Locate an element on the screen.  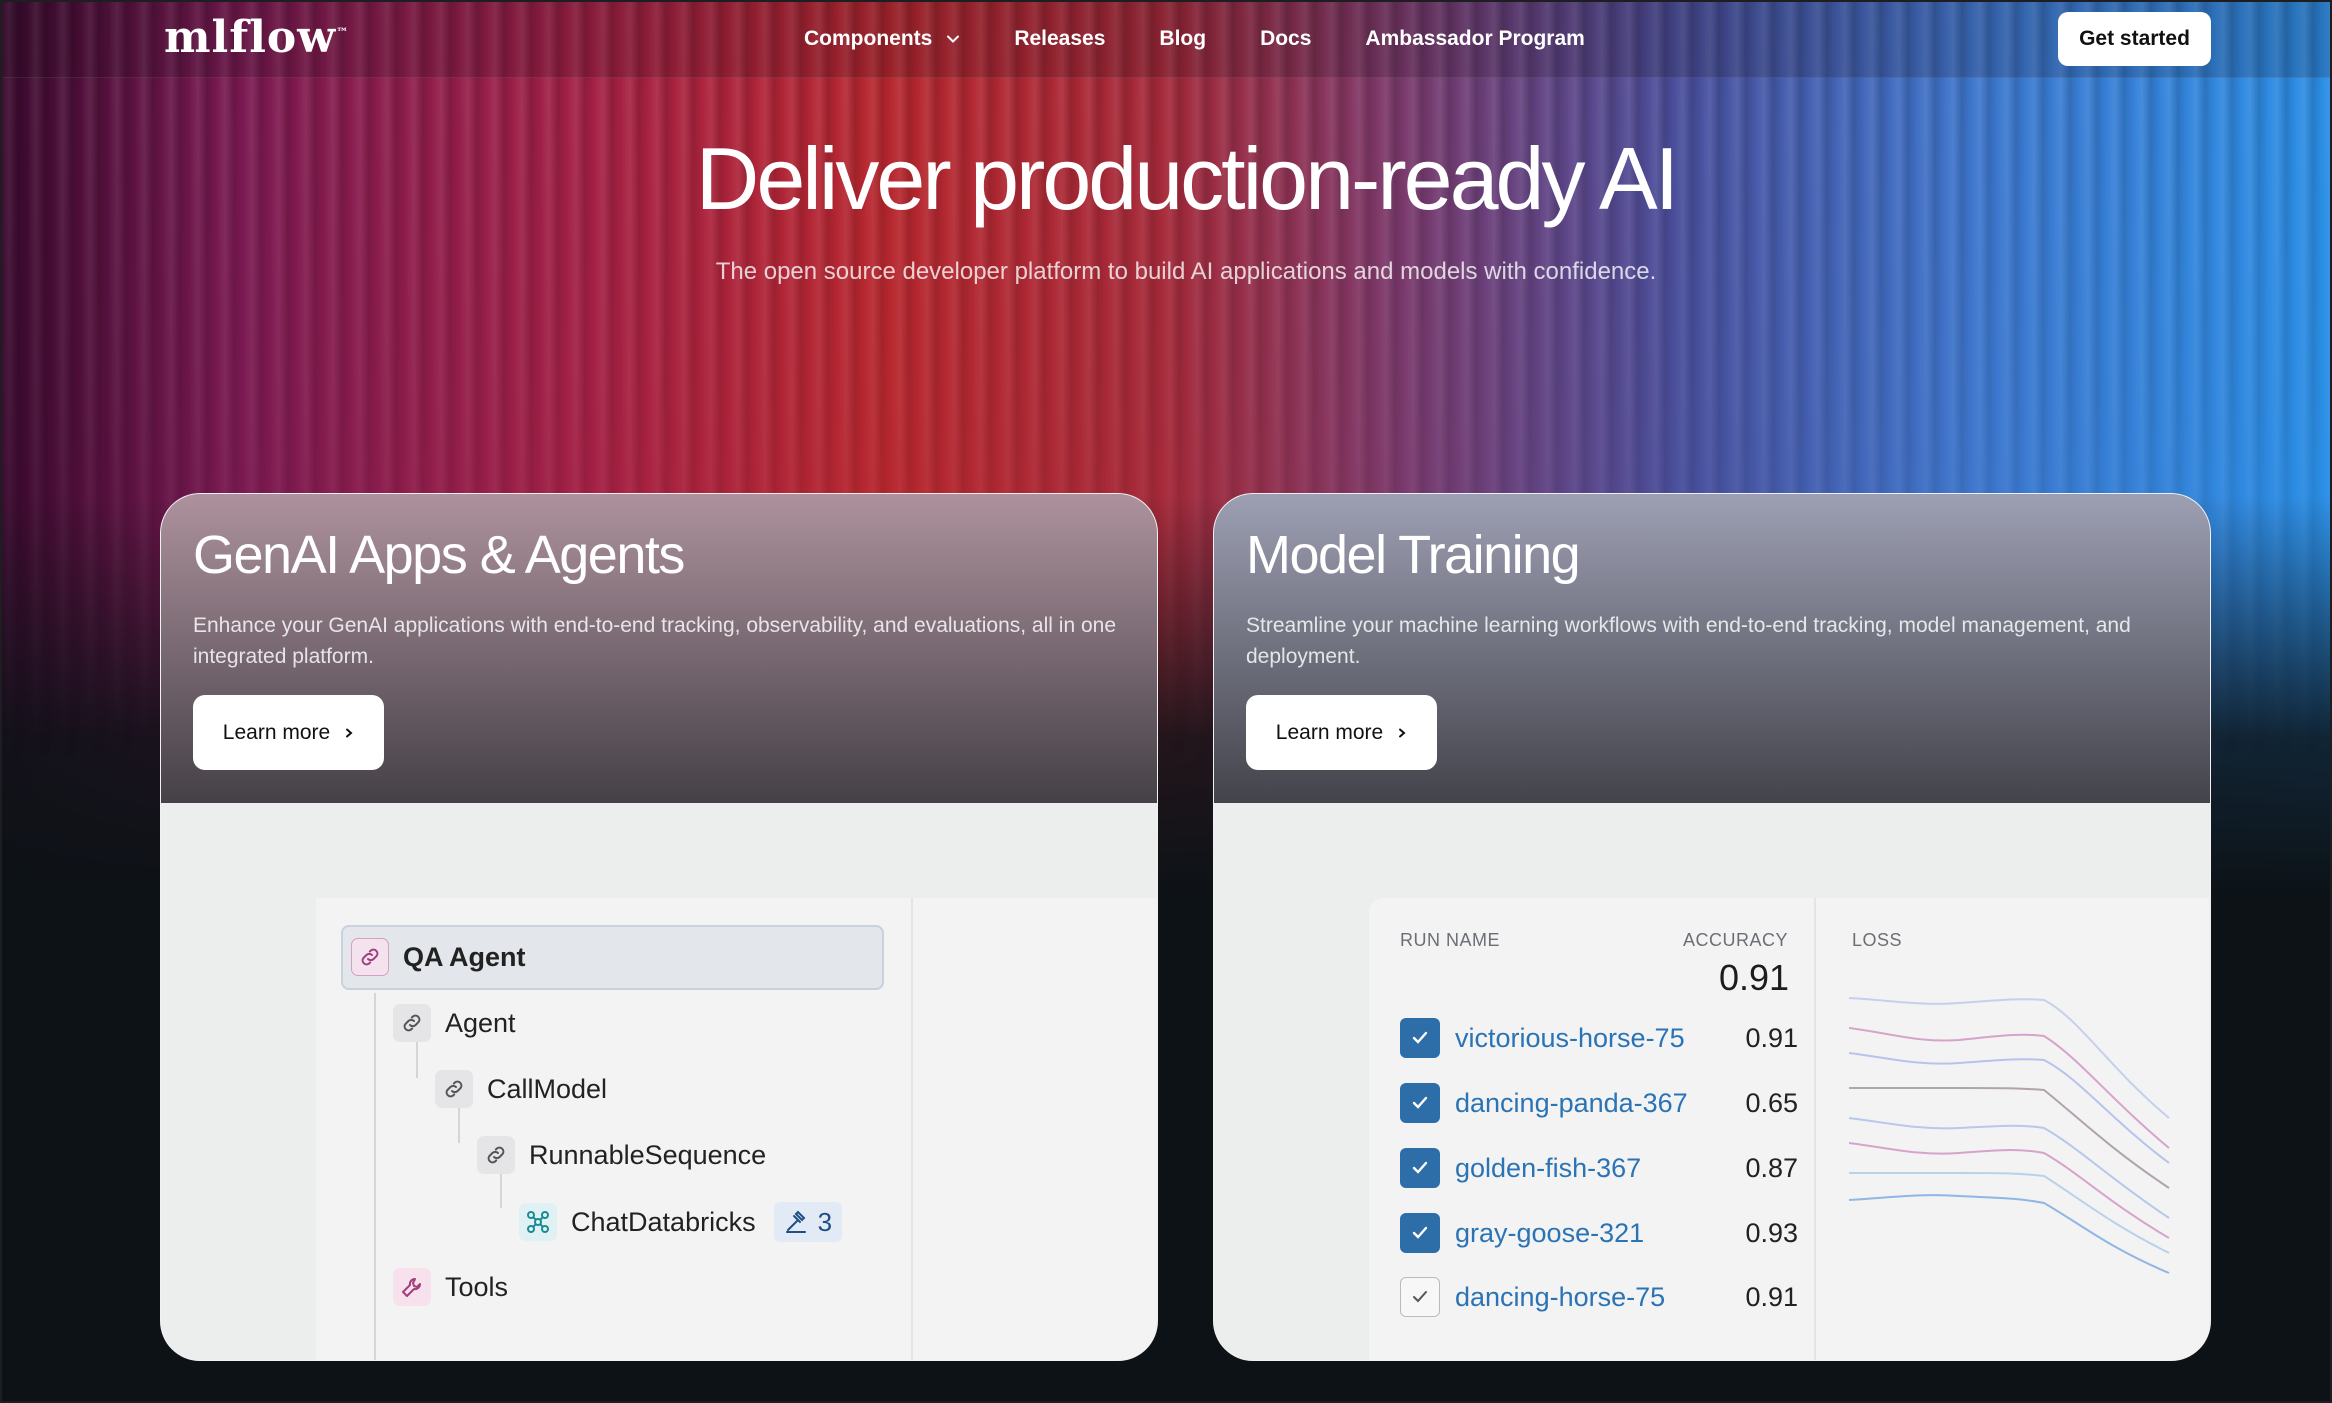
run-accuracy: 0.65 is located at coordinates (1771, 1102).